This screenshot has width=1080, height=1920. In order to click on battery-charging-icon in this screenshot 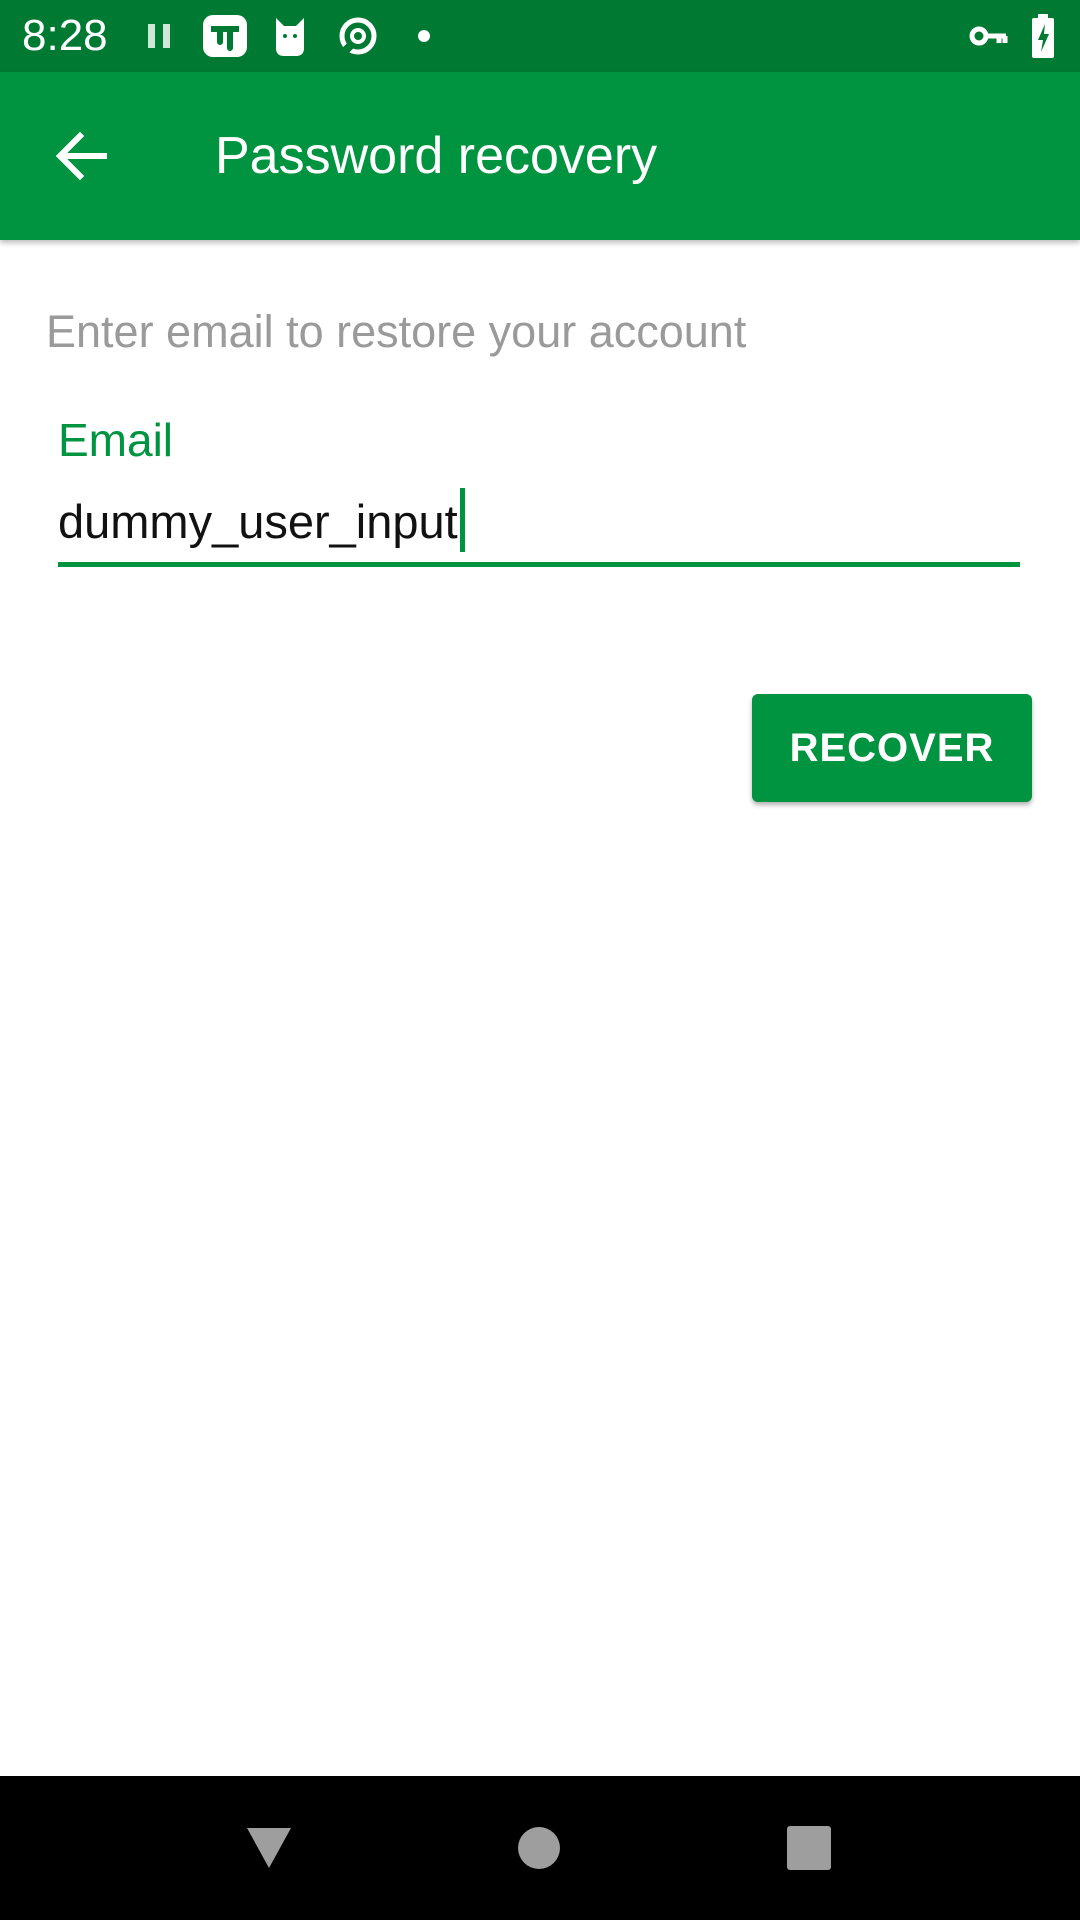, I will do `click(1043, 36)`.